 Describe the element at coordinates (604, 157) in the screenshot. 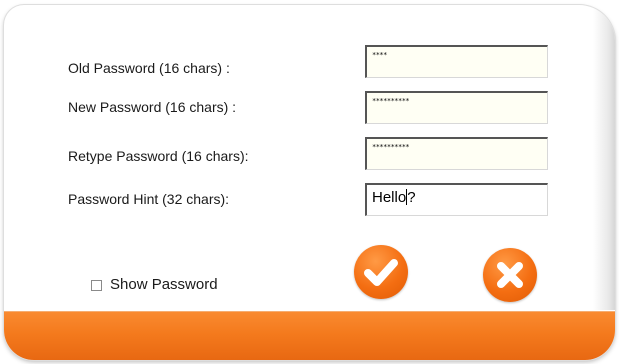

I see `panel-edge-shading` at that location.